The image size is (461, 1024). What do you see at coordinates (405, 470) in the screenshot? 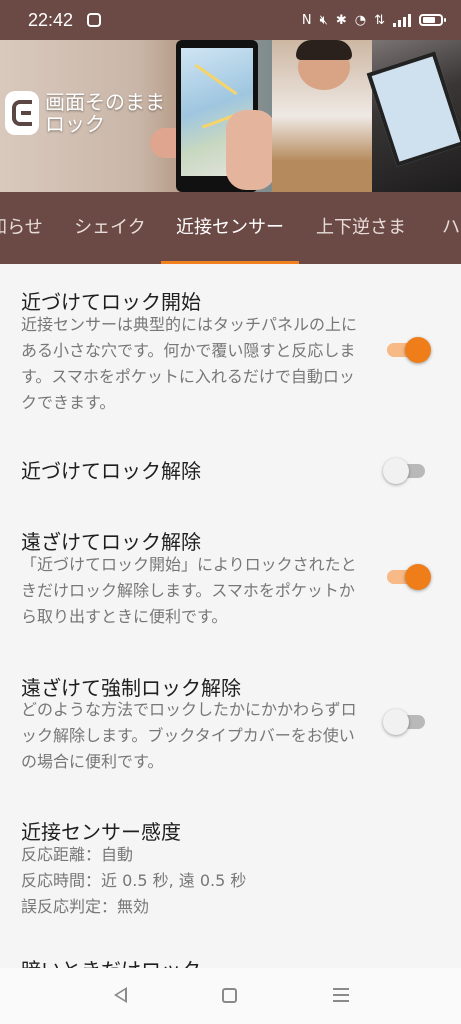
I see `unlock-on-approach-toggle` at bounding box center [405, 470].